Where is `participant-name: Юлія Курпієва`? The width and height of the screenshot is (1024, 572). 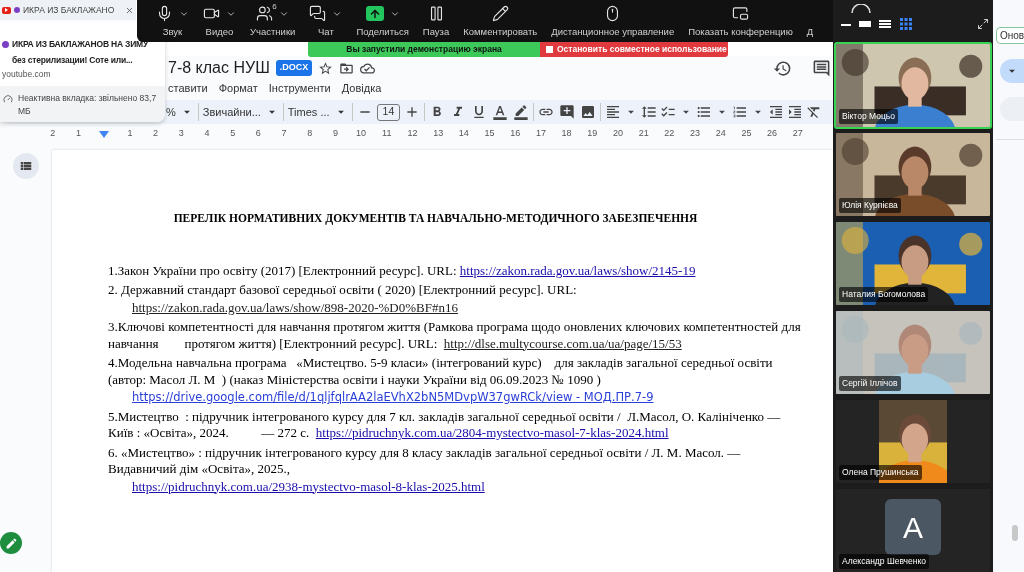 participant-name: Юлія Курпієва is located at coordinates (870, 205).